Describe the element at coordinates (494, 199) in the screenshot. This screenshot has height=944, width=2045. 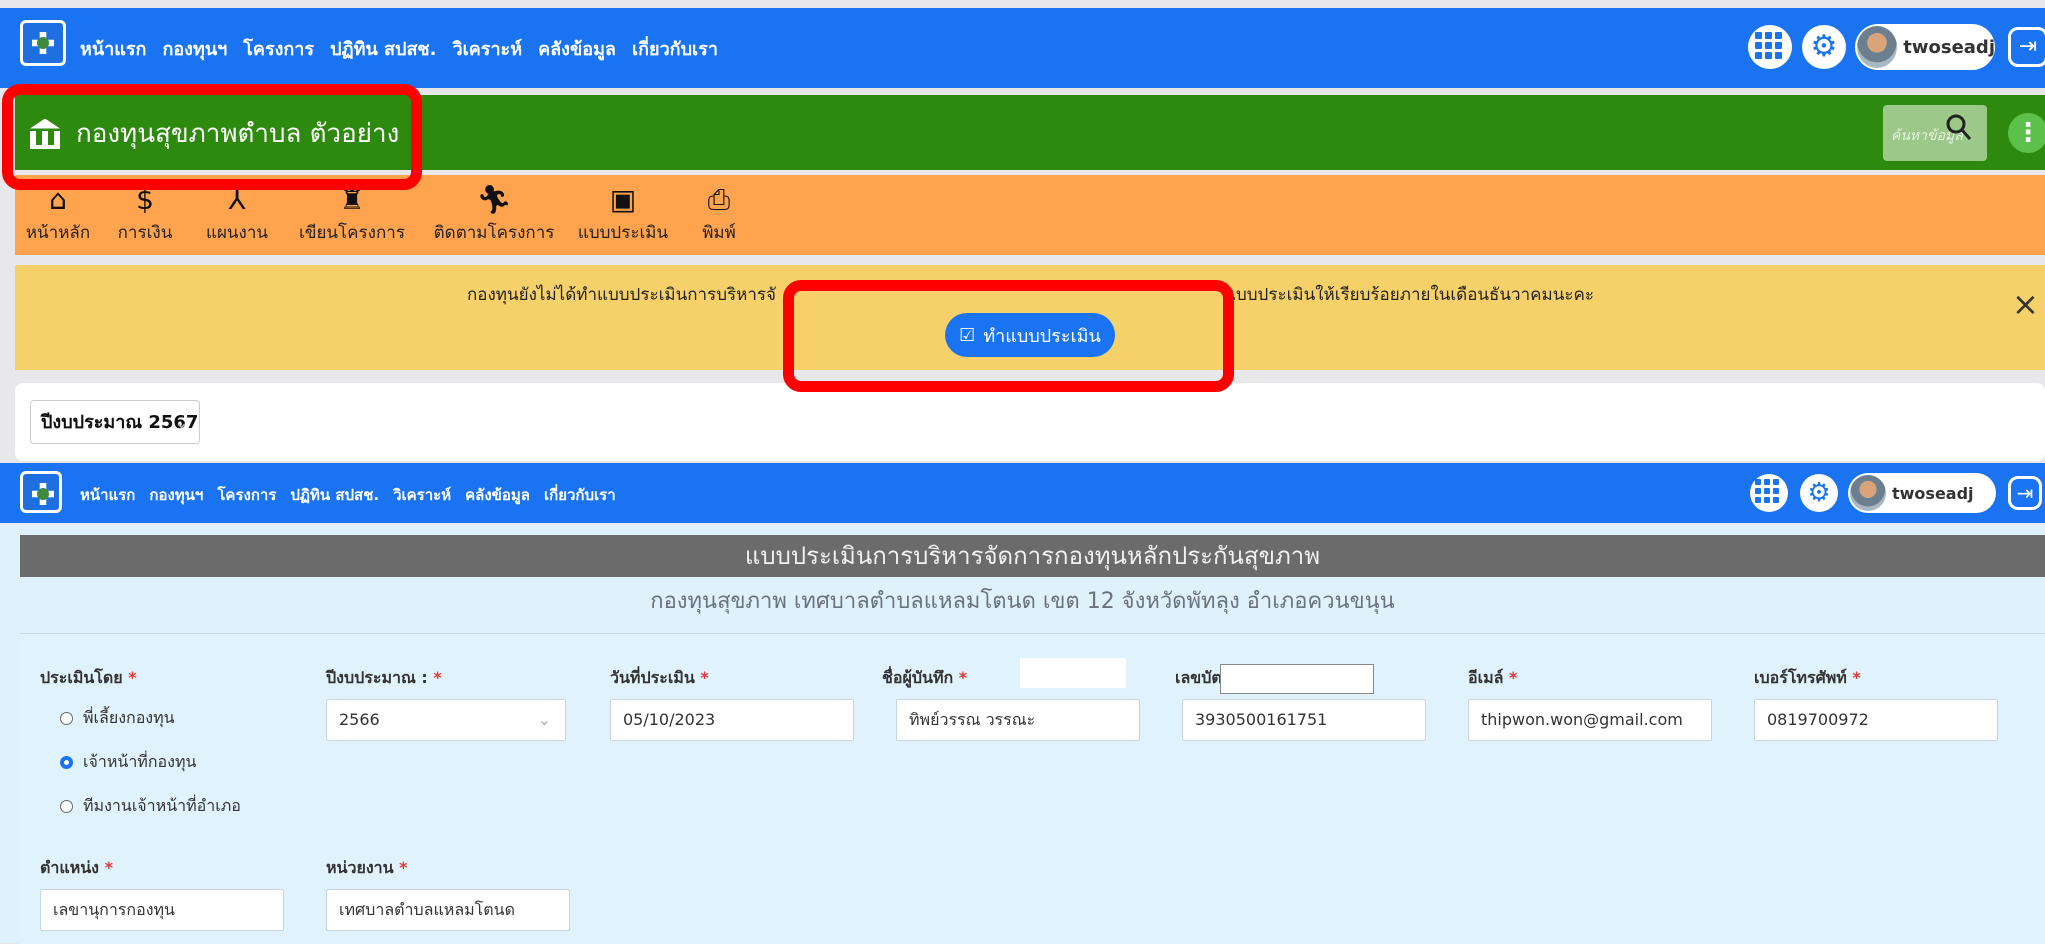
I see `walk-icon: 🏃︎` at that location.